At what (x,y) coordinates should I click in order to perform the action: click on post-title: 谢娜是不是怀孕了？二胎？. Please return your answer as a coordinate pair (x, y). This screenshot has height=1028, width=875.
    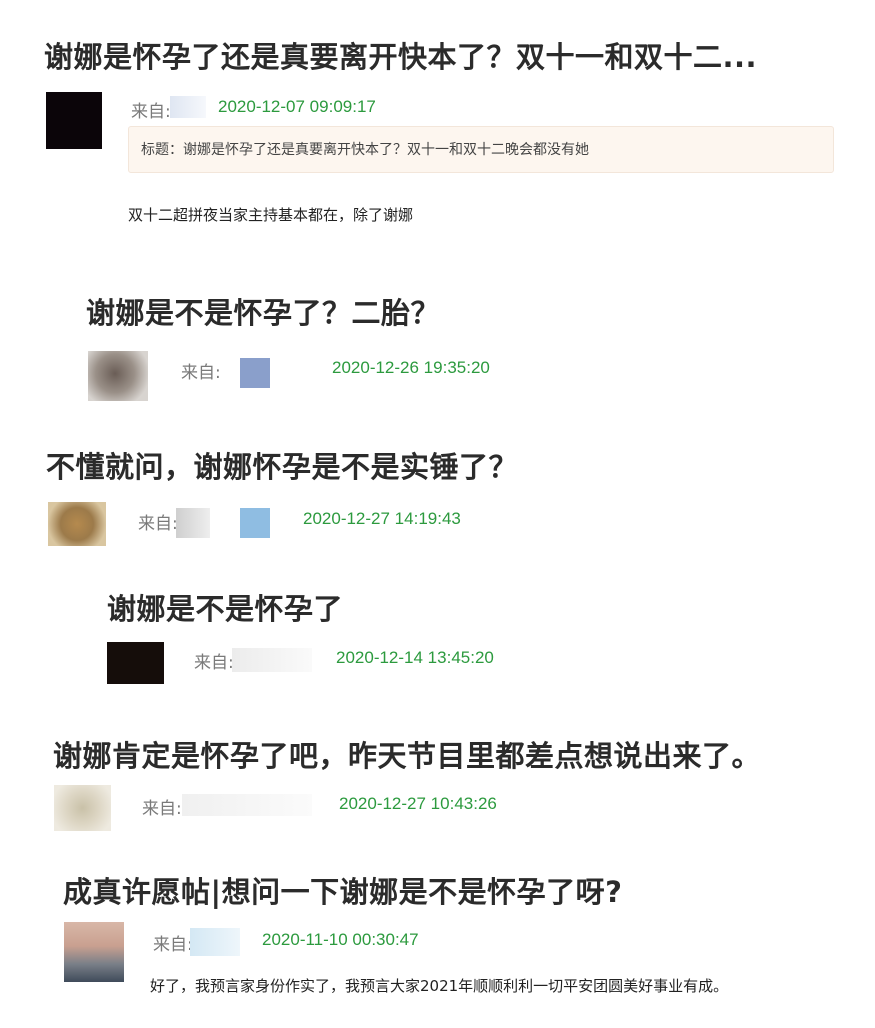
    Looking at the image, I should click on (263, 311).